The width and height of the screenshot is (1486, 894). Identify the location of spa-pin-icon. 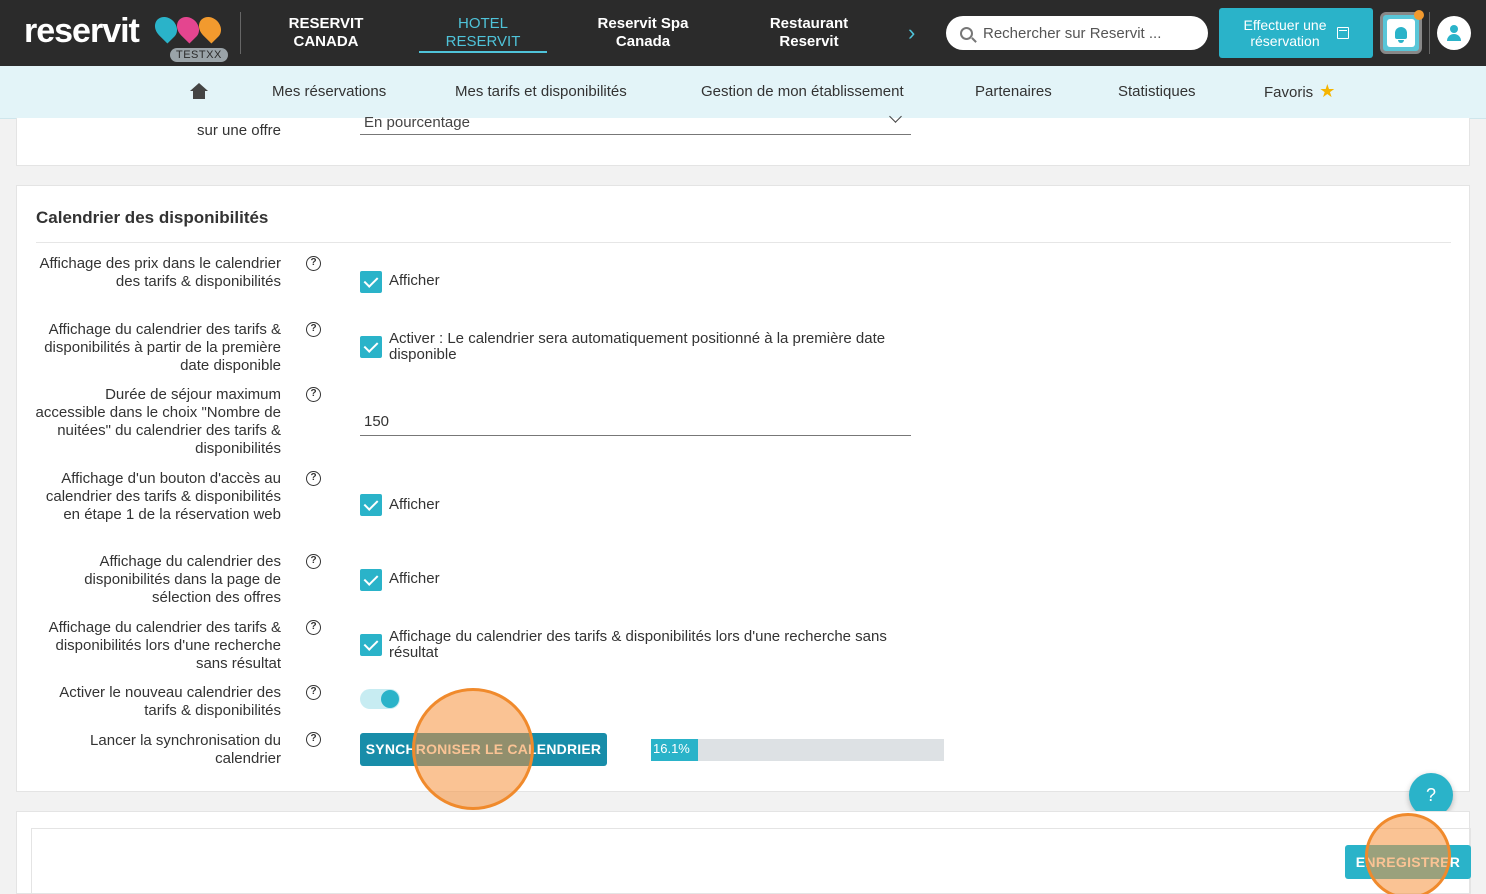
(210, 28).